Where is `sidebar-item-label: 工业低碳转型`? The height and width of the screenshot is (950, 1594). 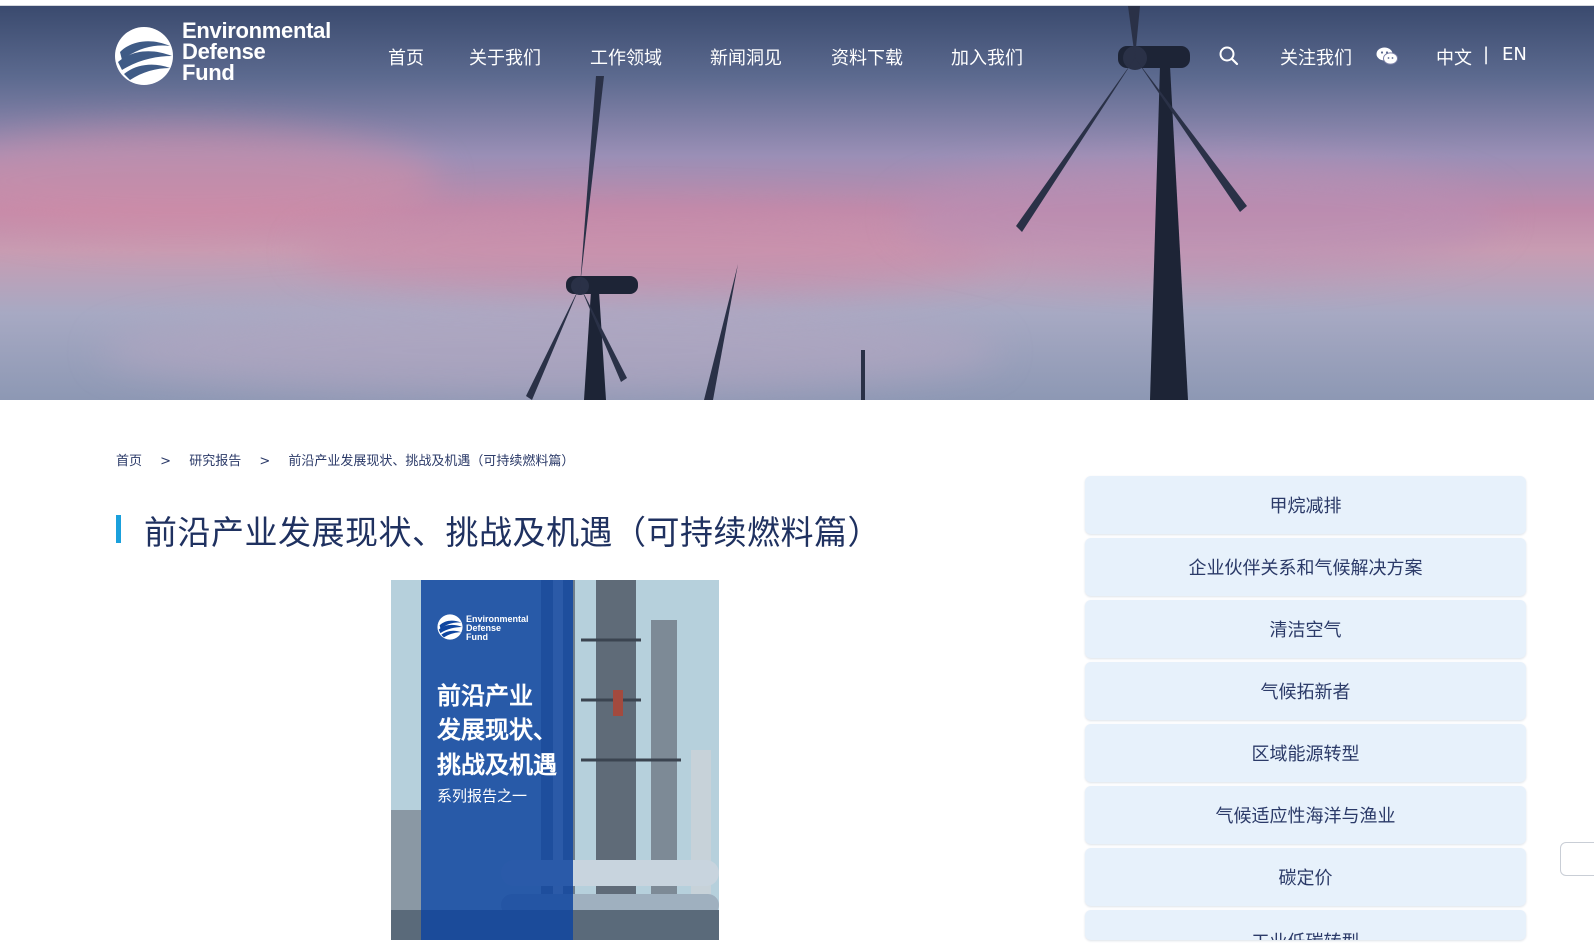
sidebar-item-label: 工业低碳转型 is located at coordinates (1306, 934).